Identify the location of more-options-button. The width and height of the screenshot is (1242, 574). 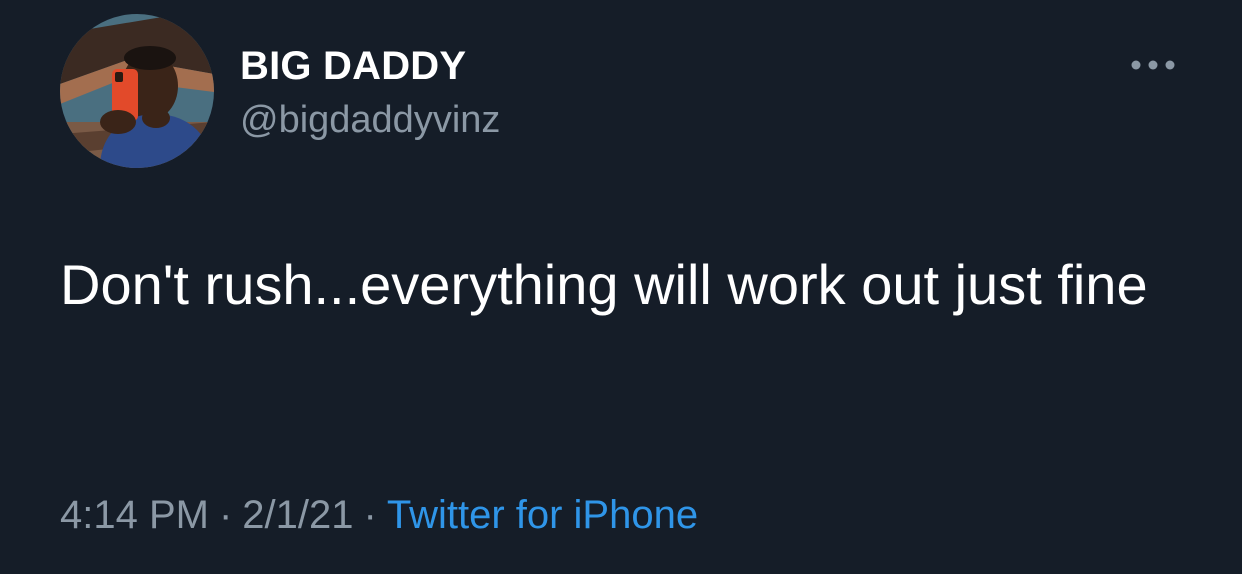
(1153, 65).